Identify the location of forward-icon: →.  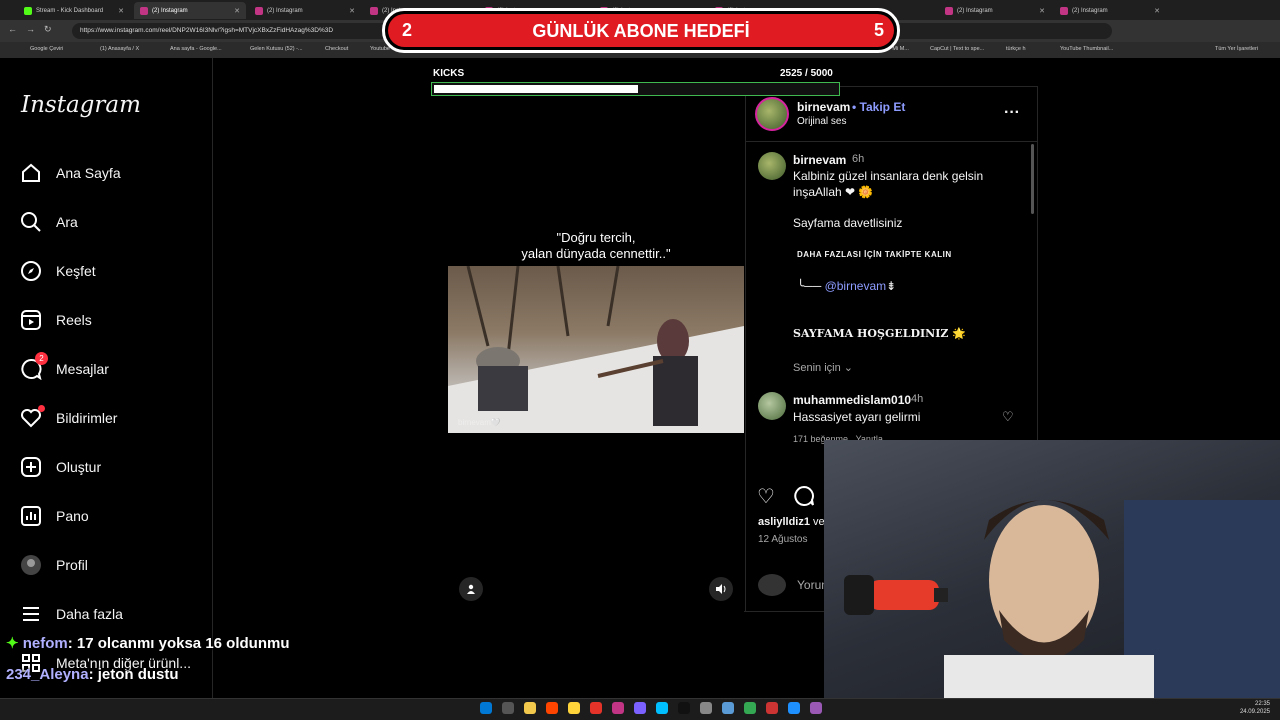
(30, 29).